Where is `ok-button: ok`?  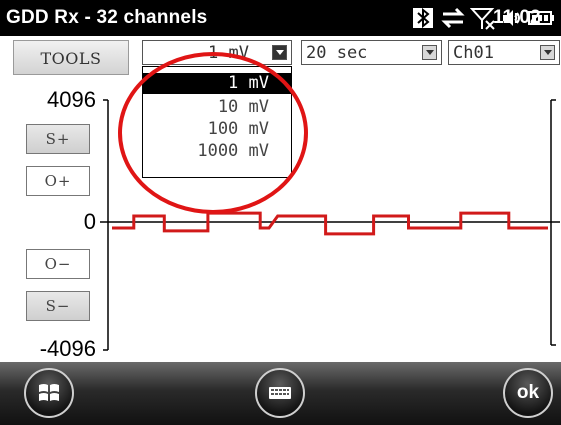 ok-button: ok is located at coordinates (528, 393).